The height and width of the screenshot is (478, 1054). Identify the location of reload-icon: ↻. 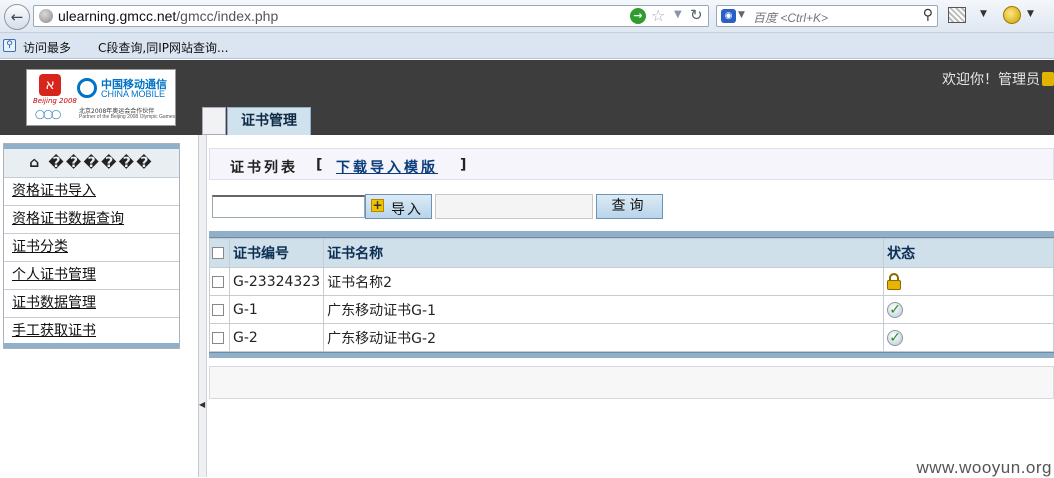
(696, 15).